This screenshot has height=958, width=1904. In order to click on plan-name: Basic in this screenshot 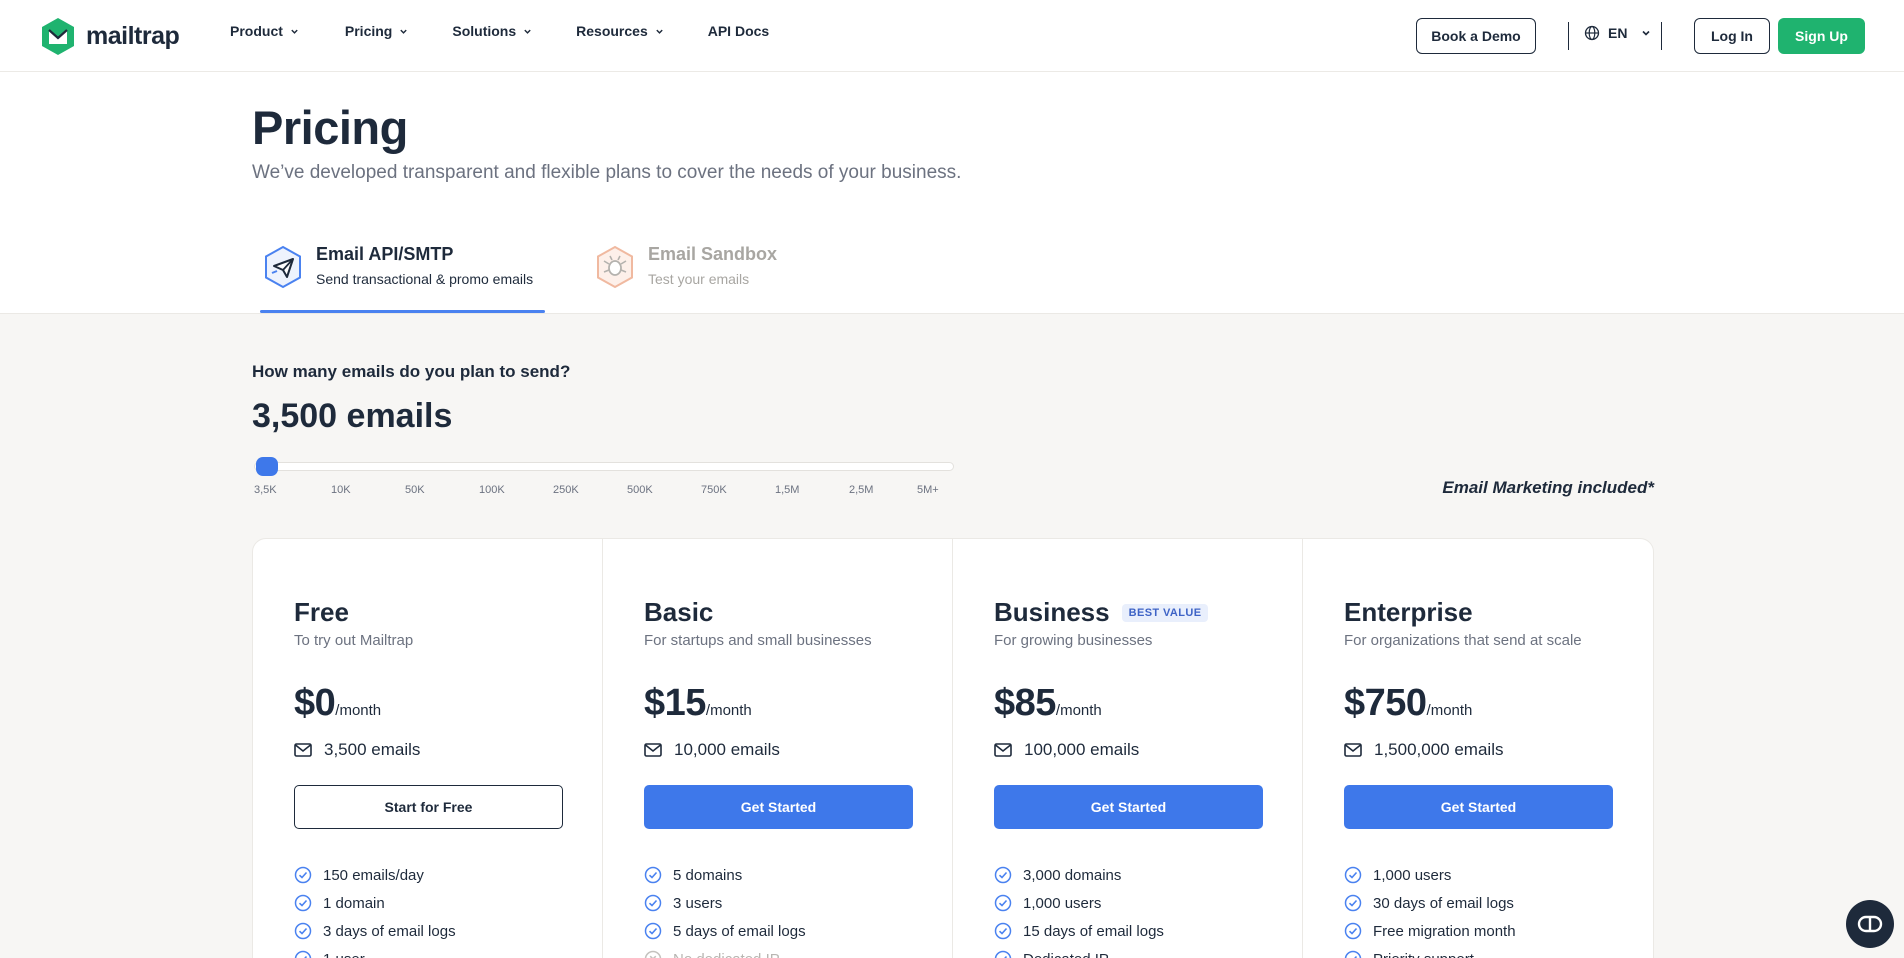, I will do `click(678, 612)`.